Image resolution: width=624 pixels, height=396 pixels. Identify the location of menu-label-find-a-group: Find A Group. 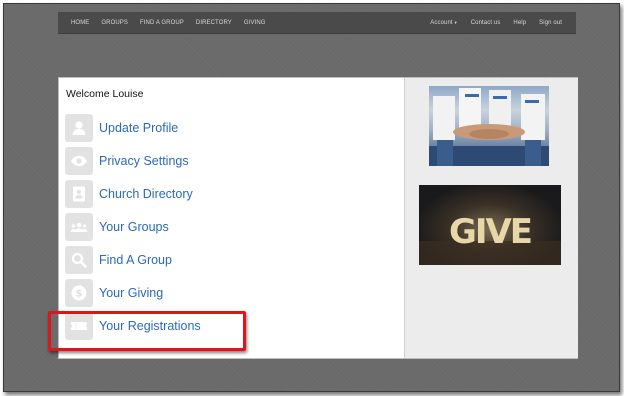
(135, 260).